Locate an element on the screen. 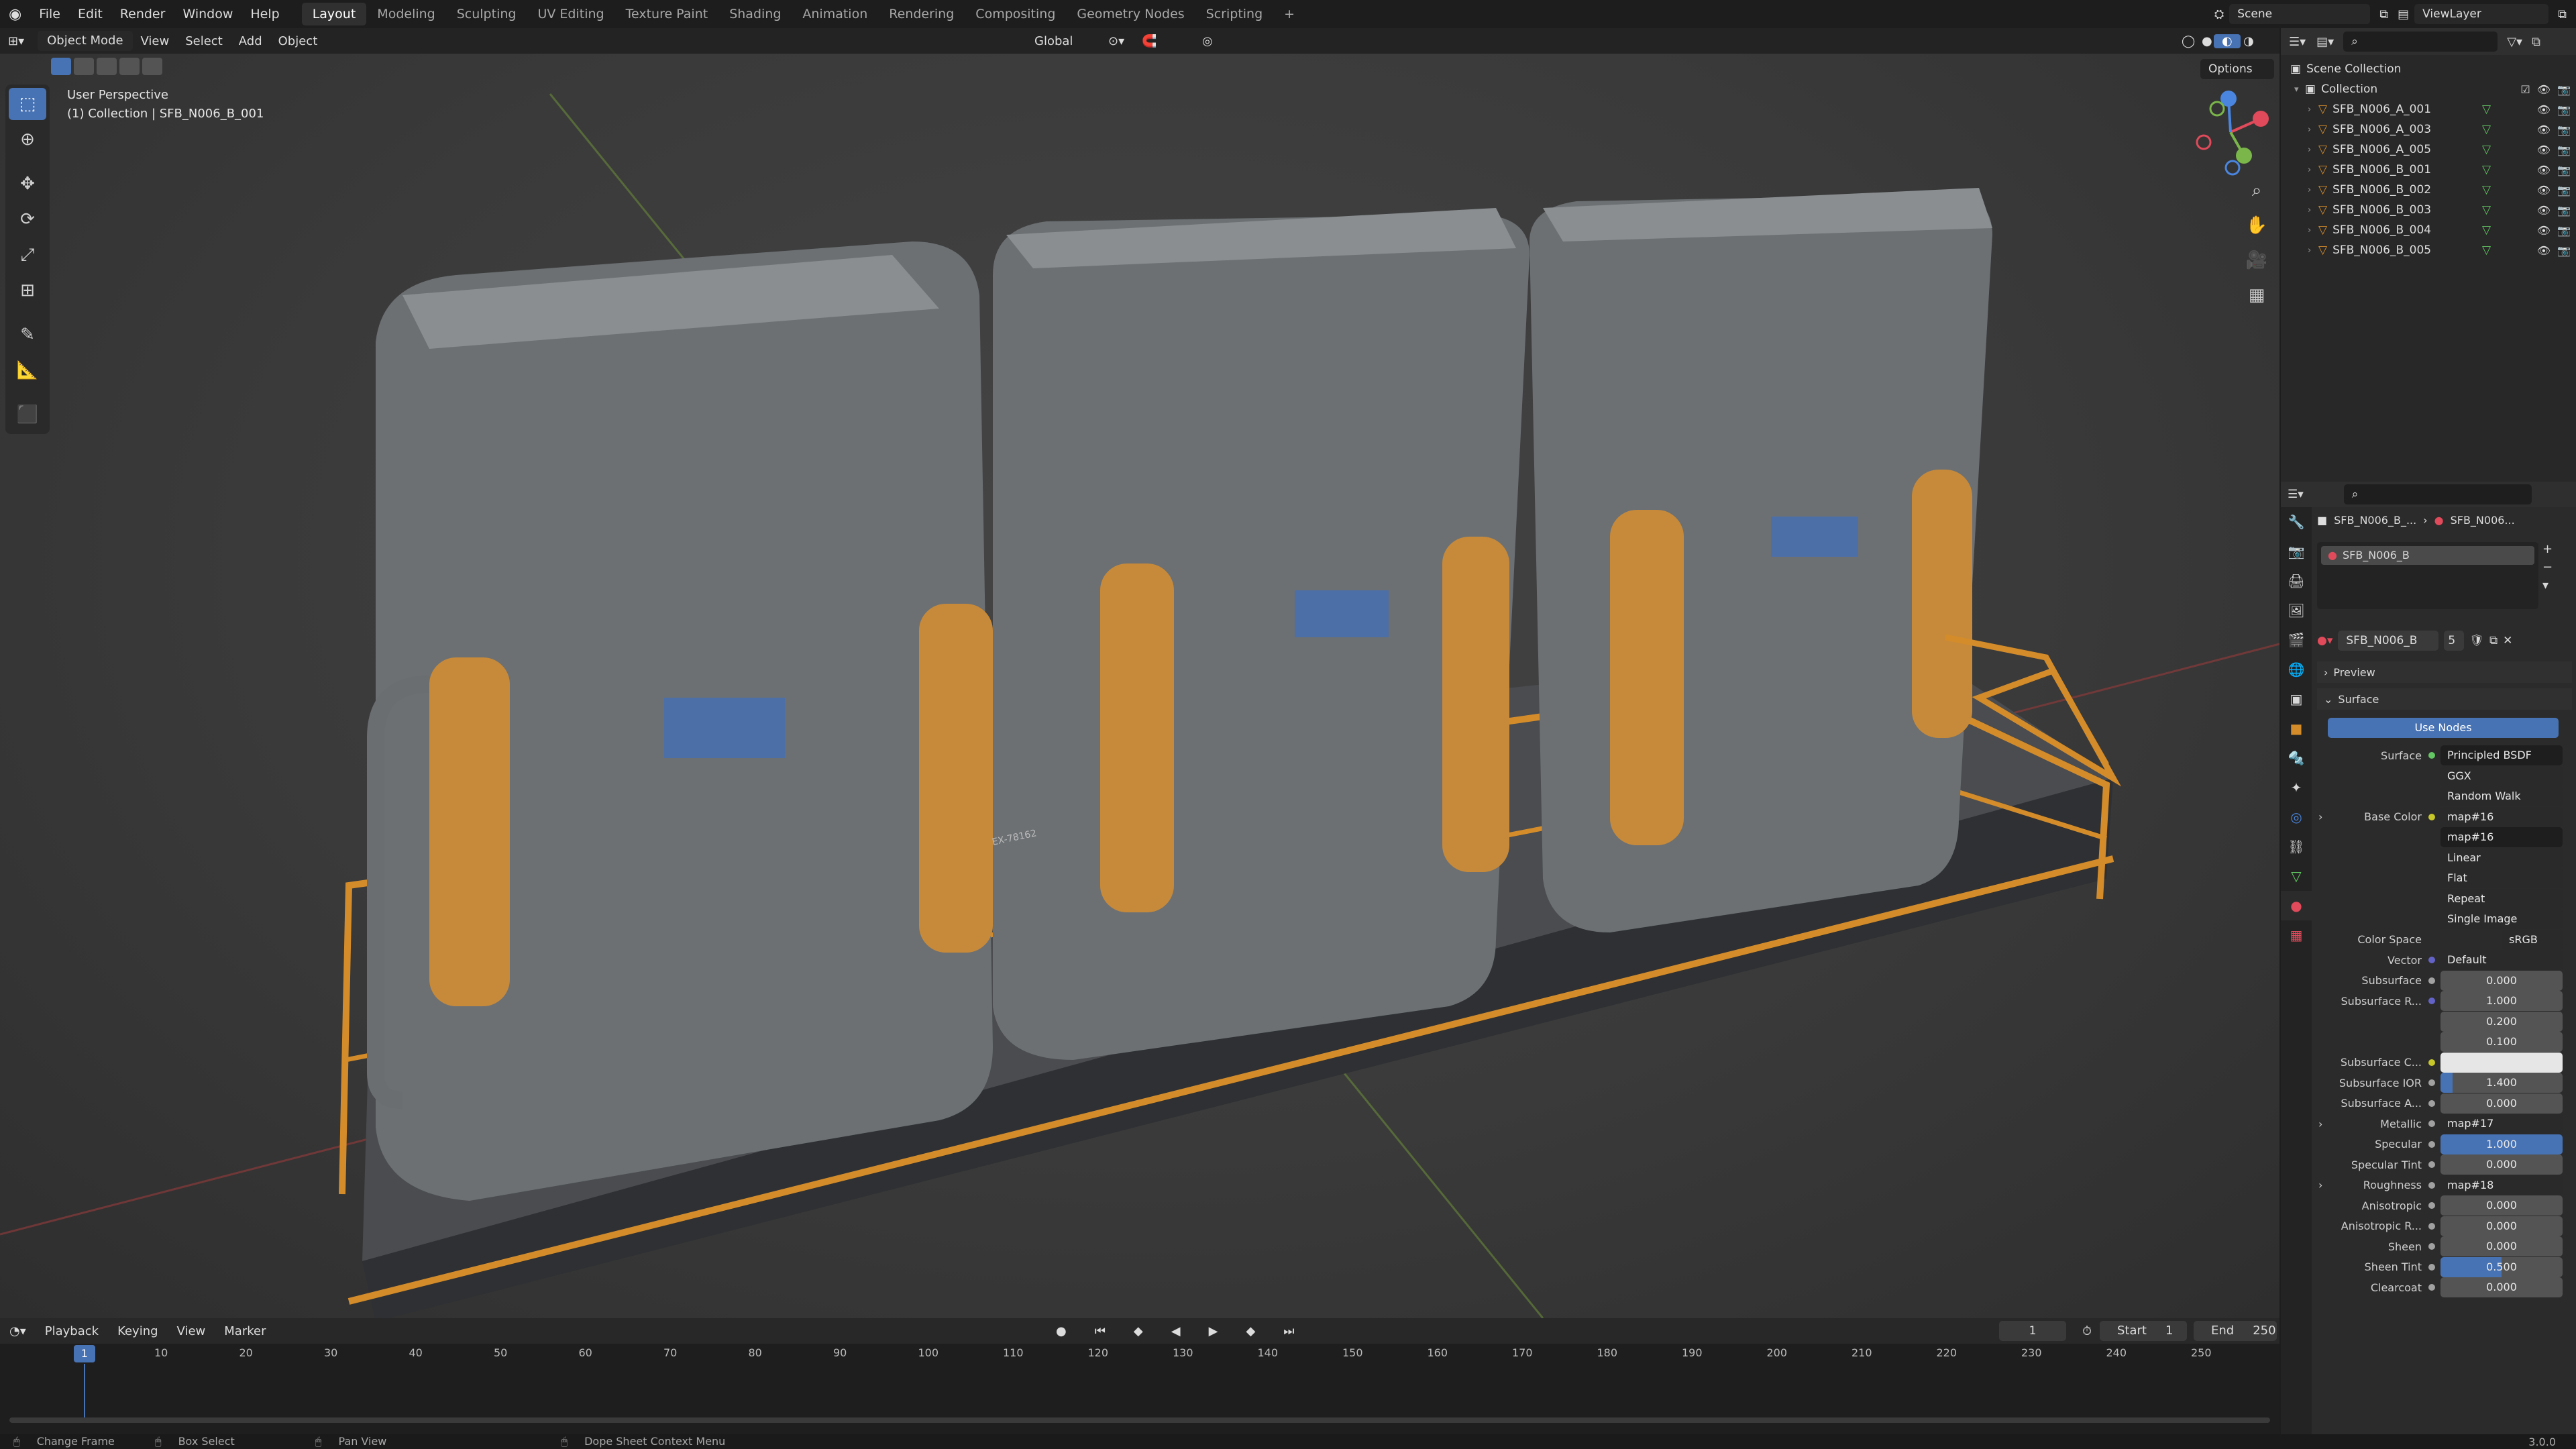 Image resolution: width=2576 pixels, height=1449 pixels. material-slot-row: ● SFB_N006_B is located at coordinates (2427, 555).